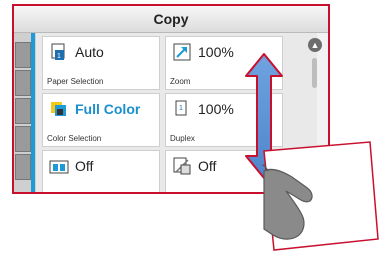 This screenshot has width=385, height=258. Describe the element at coordinates (101, 63) in the screenshot. I see `paper-selection-tile: 1 Auto Paper Selection` at that location.